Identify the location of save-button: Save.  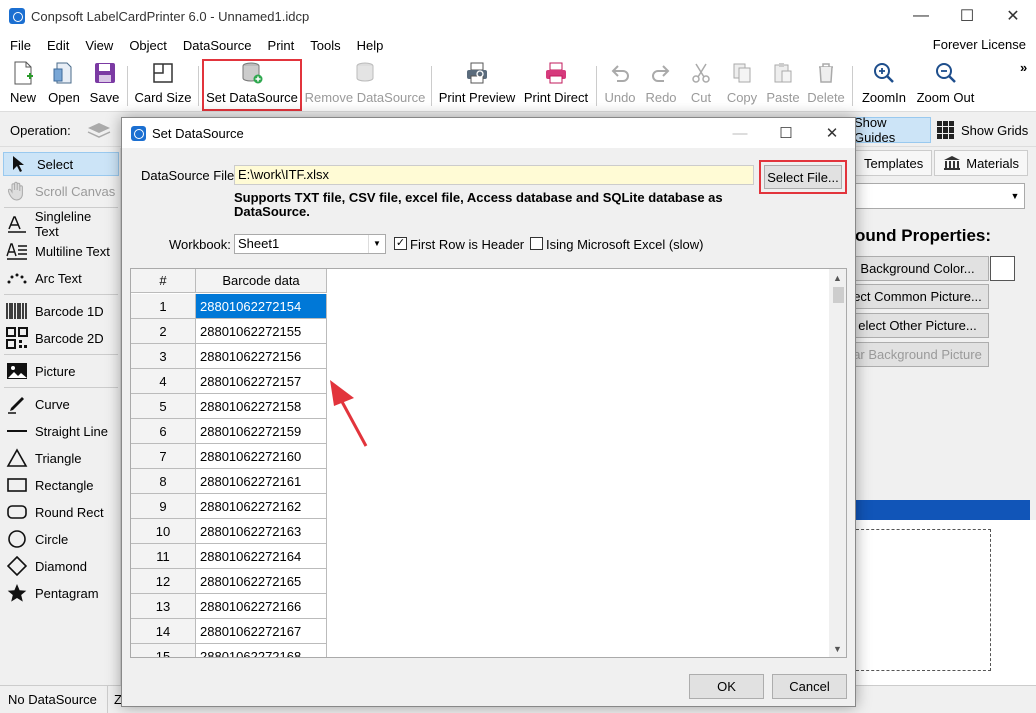
(104, 85).